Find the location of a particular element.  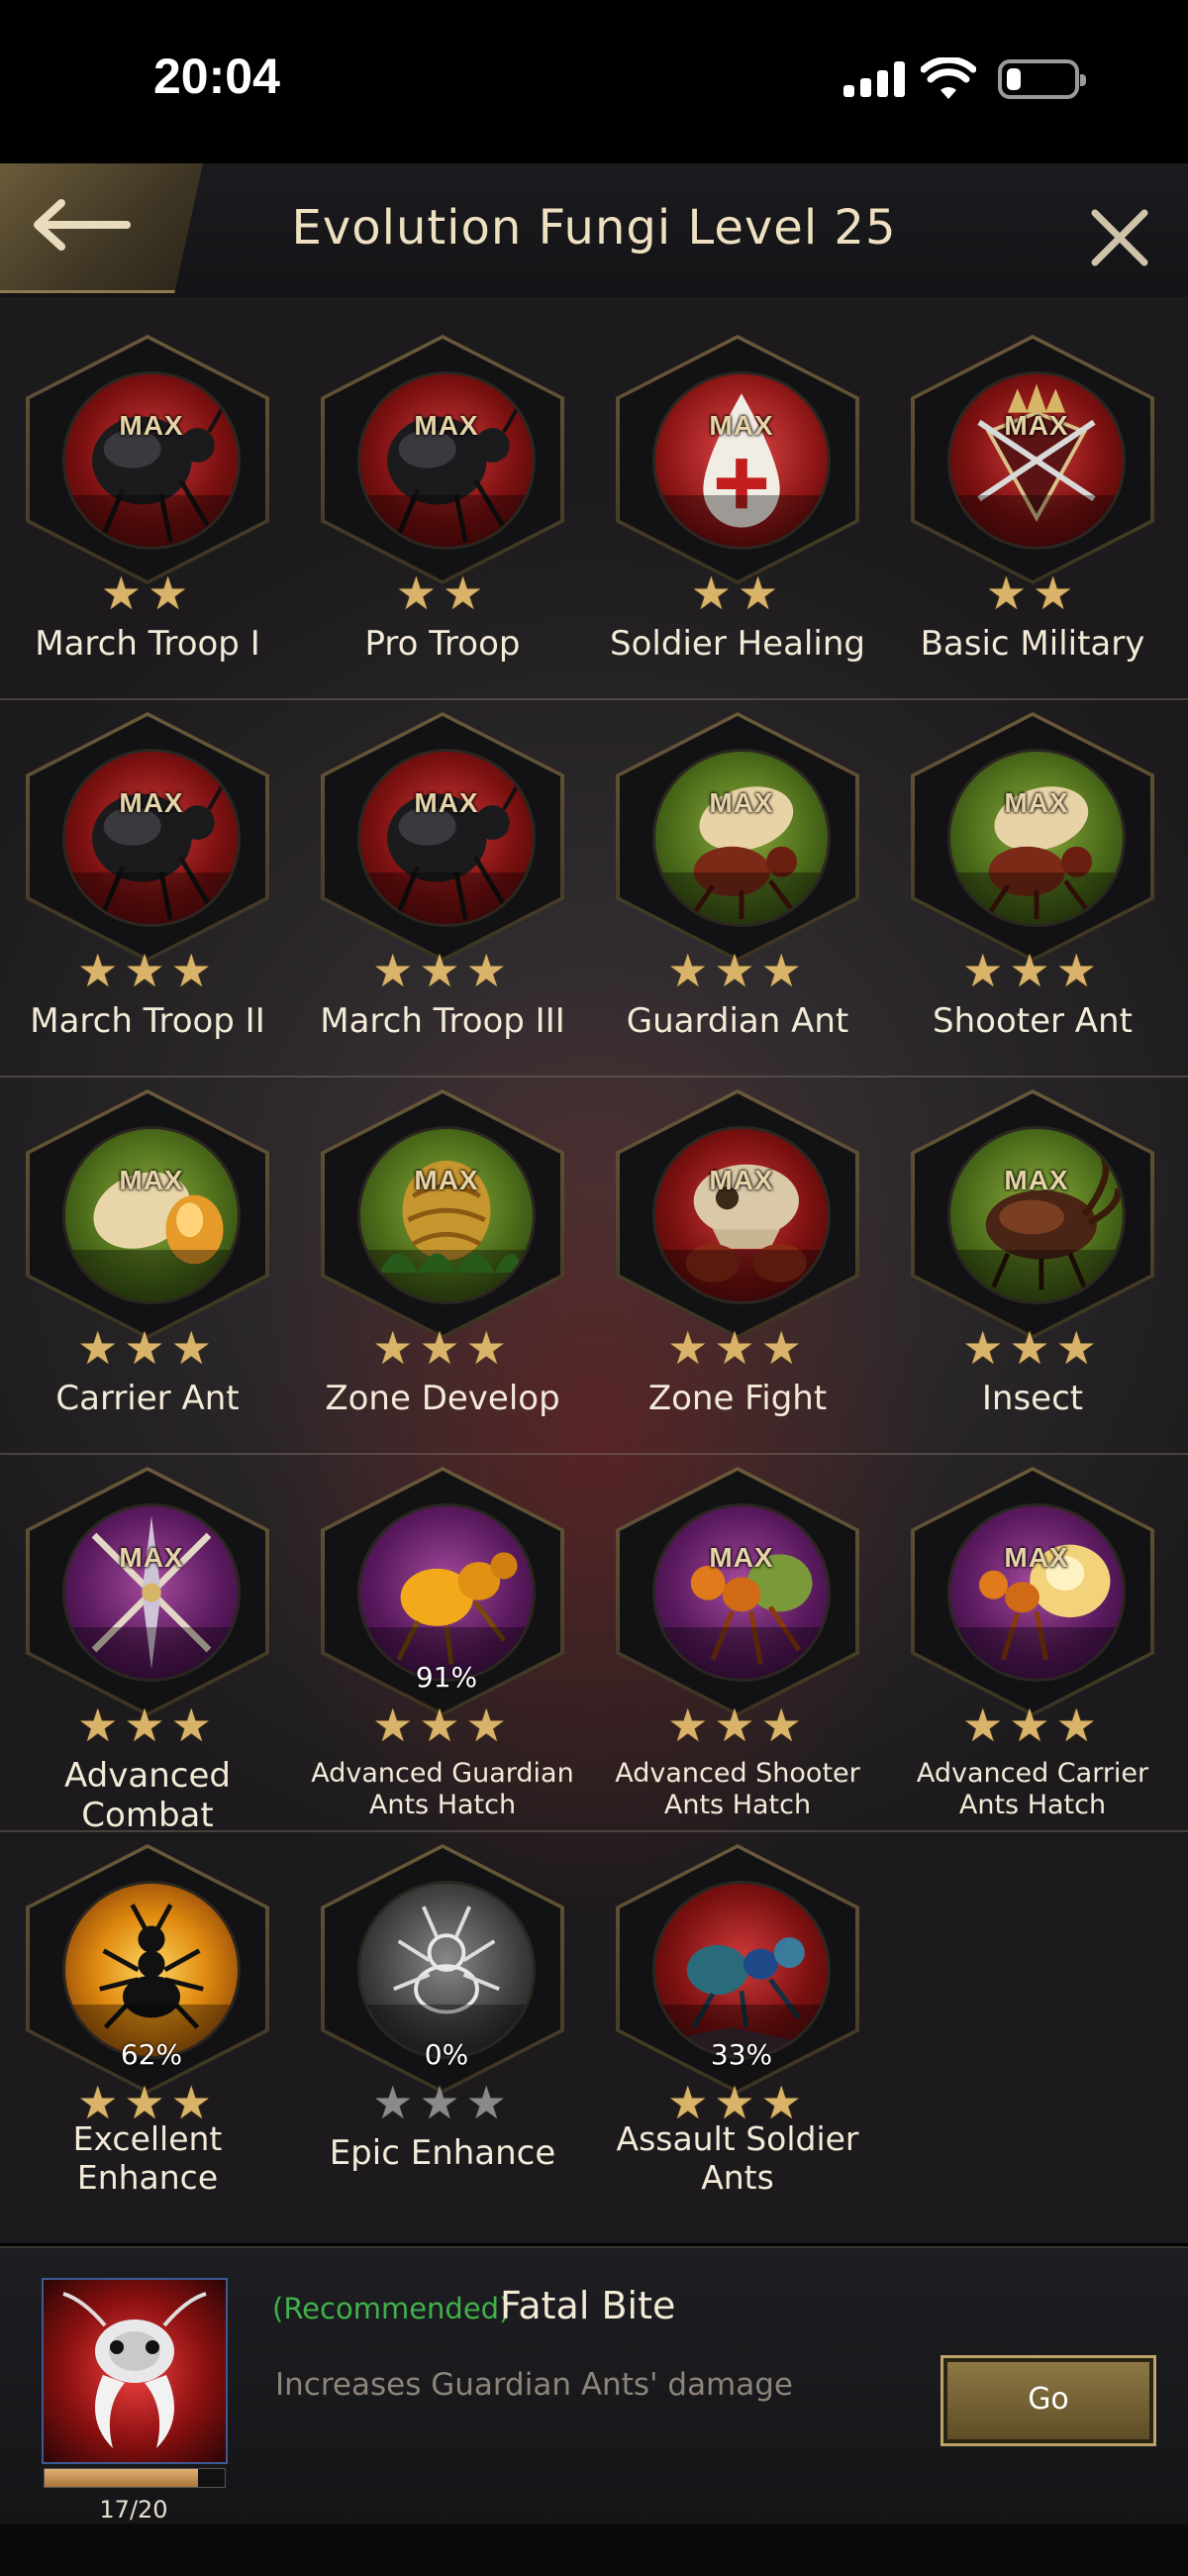

progress-percent: 33% is located at coordinates (742, 2054).